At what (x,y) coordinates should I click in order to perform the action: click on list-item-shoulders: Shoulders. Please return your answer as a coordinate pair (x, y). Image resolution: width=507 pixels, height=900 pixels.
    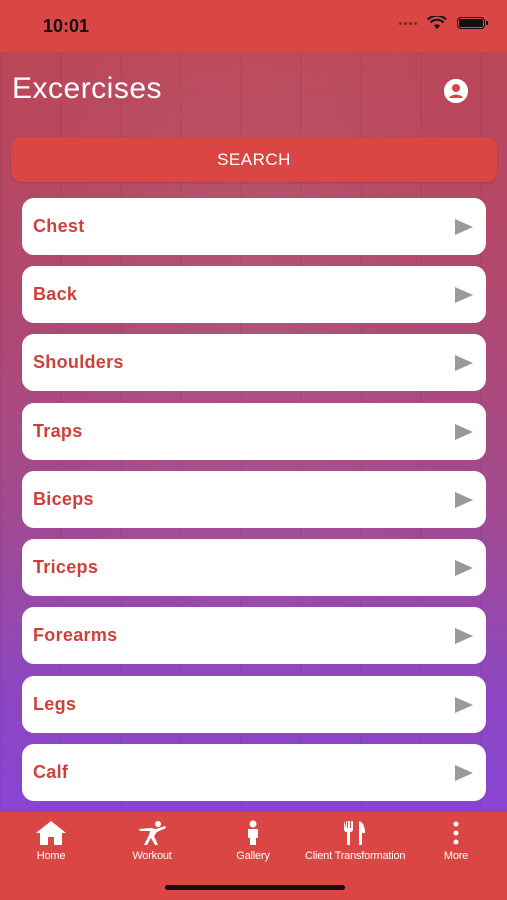
    Looking at the image, I should click on (254, 362).